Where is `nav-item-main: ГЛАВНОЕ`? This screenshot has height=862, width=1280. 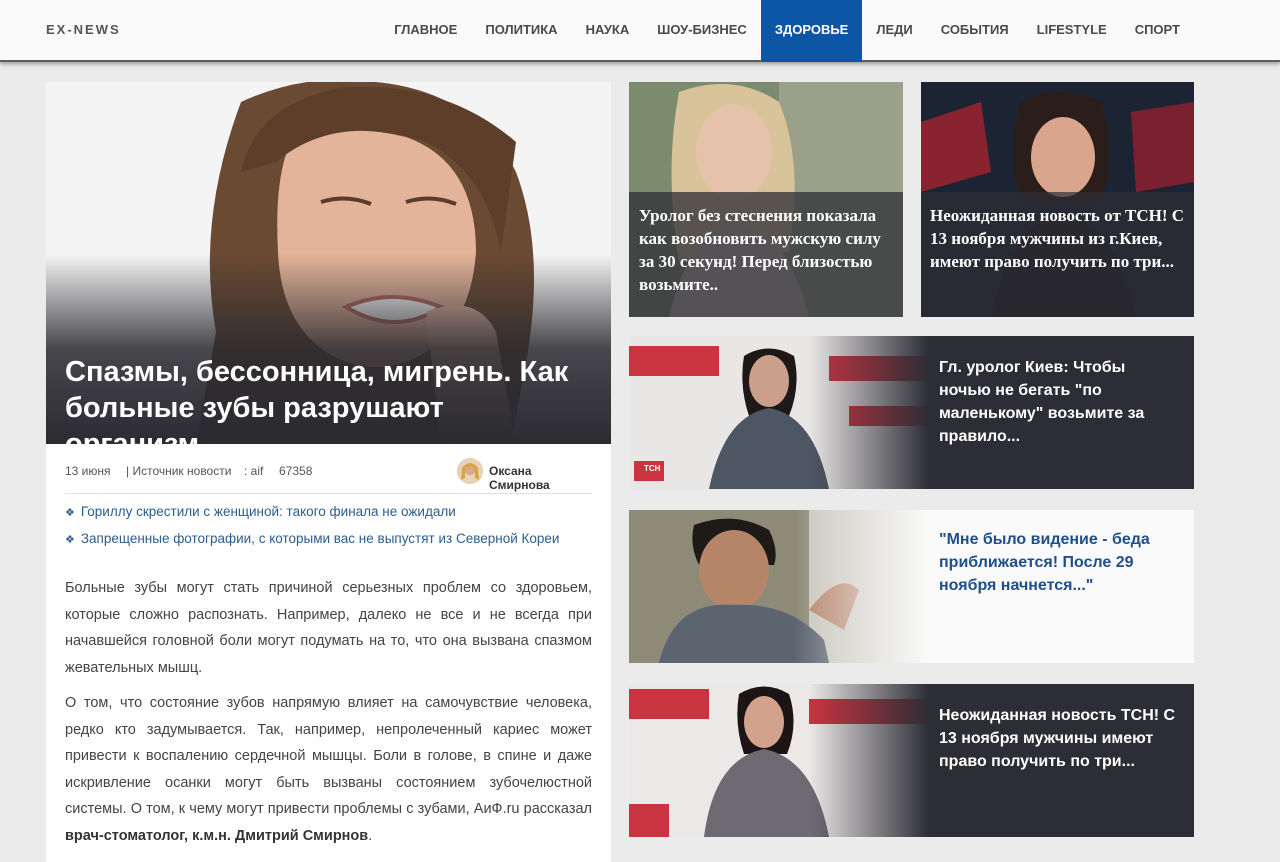
nav-item-main: ГЛАВНОЕ is located at coordinates (425, 31).